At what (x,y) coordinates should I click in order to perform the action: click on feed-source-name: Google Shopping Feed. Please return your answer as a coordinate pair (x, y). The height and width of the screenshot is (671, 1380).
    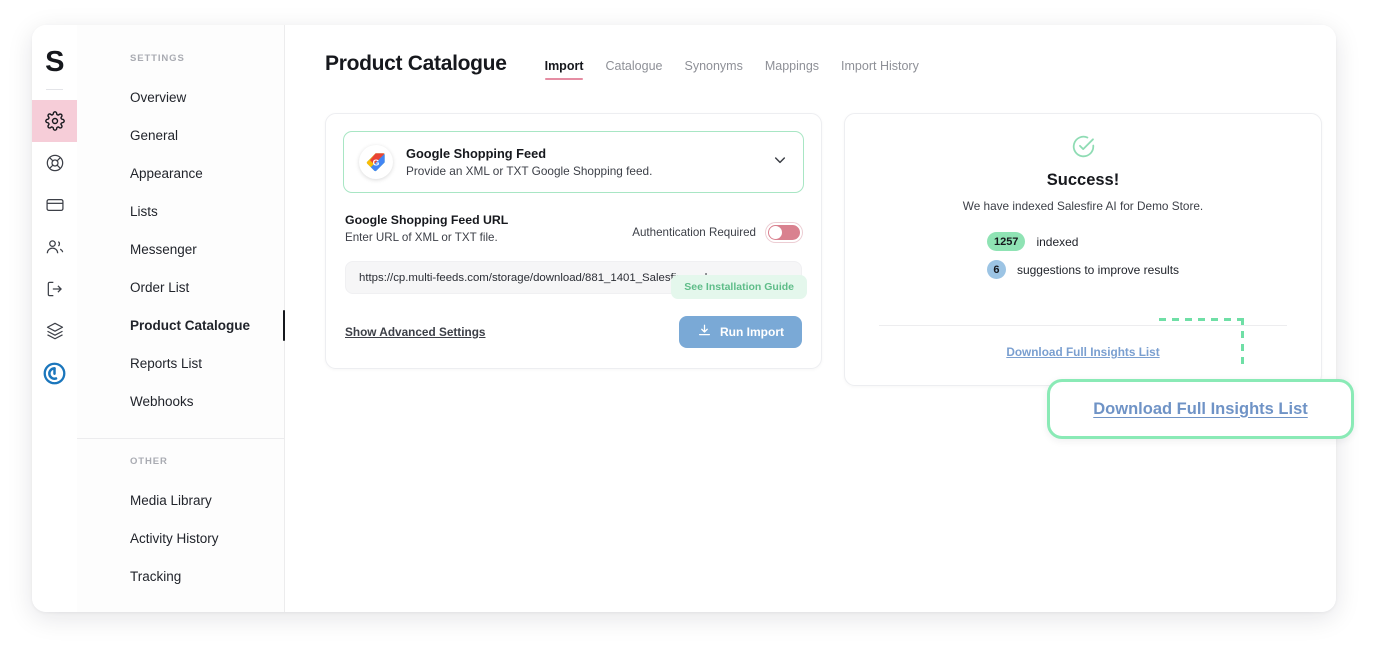
    Looking at the image, I should click on (476, 153).